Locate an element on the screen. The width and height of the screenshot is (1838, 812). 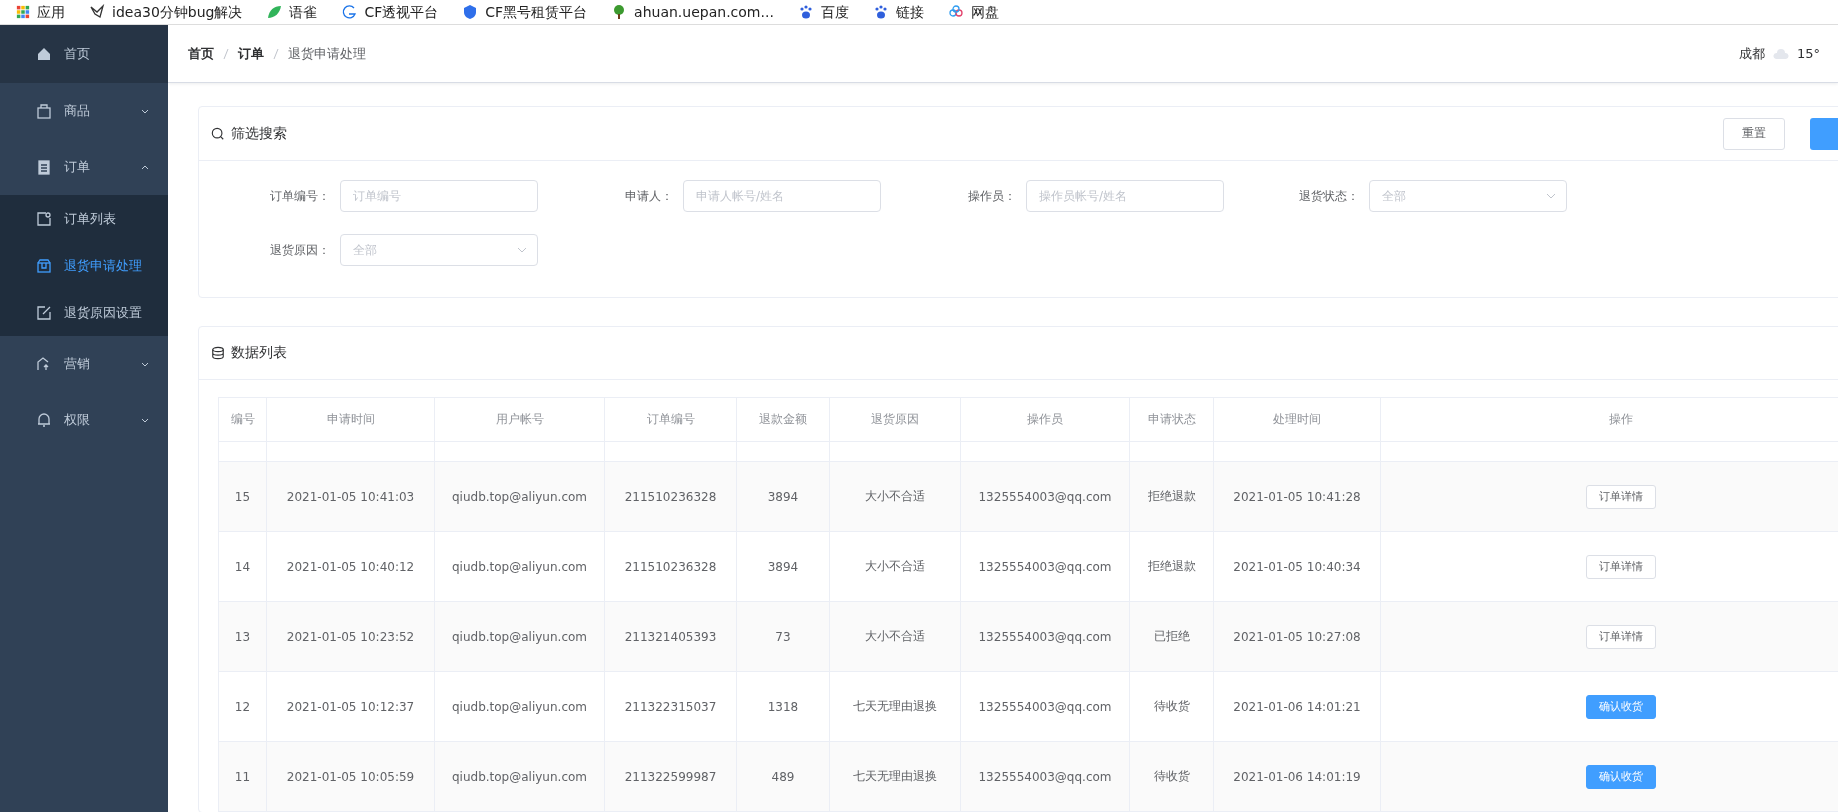
column-header: 操作 is located at coordinates (1609, 419).